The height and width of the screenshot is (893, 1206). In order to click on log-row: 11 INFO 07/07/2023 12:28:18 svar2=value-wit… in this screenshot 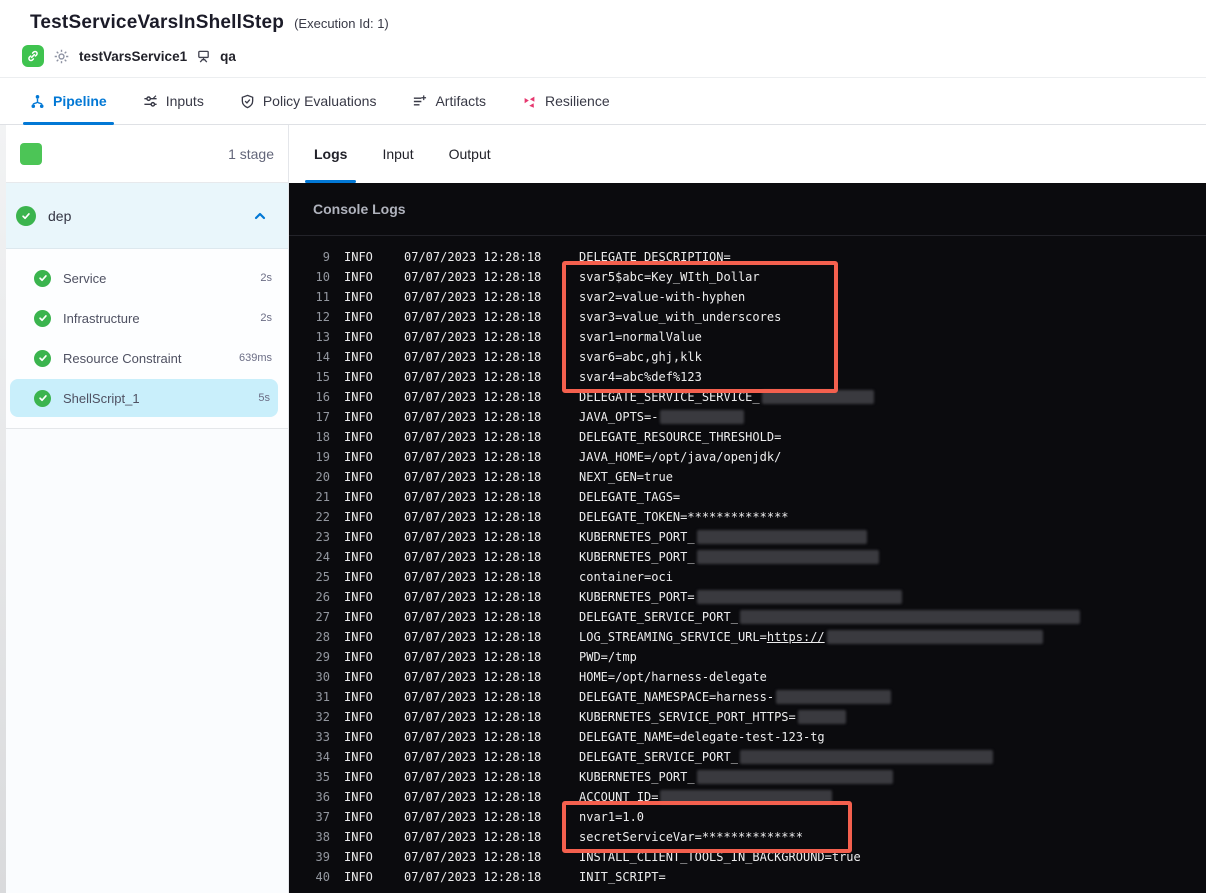, I will do `click(747, 297)`.